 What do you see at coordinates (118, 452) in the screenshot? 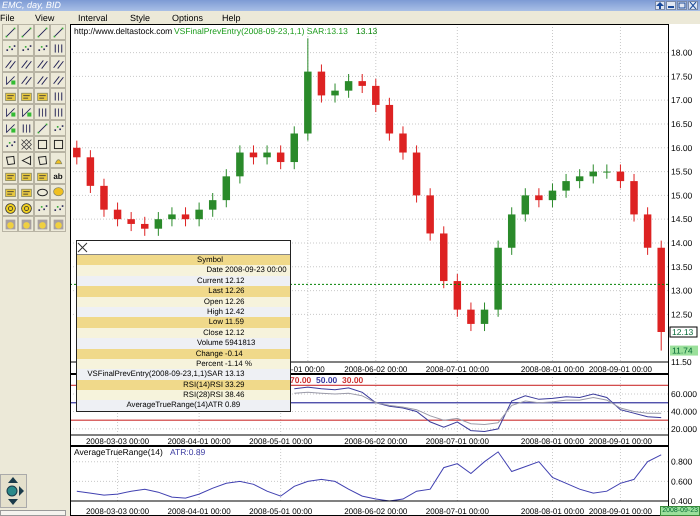
I see `atr-title: AverageTrueRange(14)` at bounding box center [118, 452].